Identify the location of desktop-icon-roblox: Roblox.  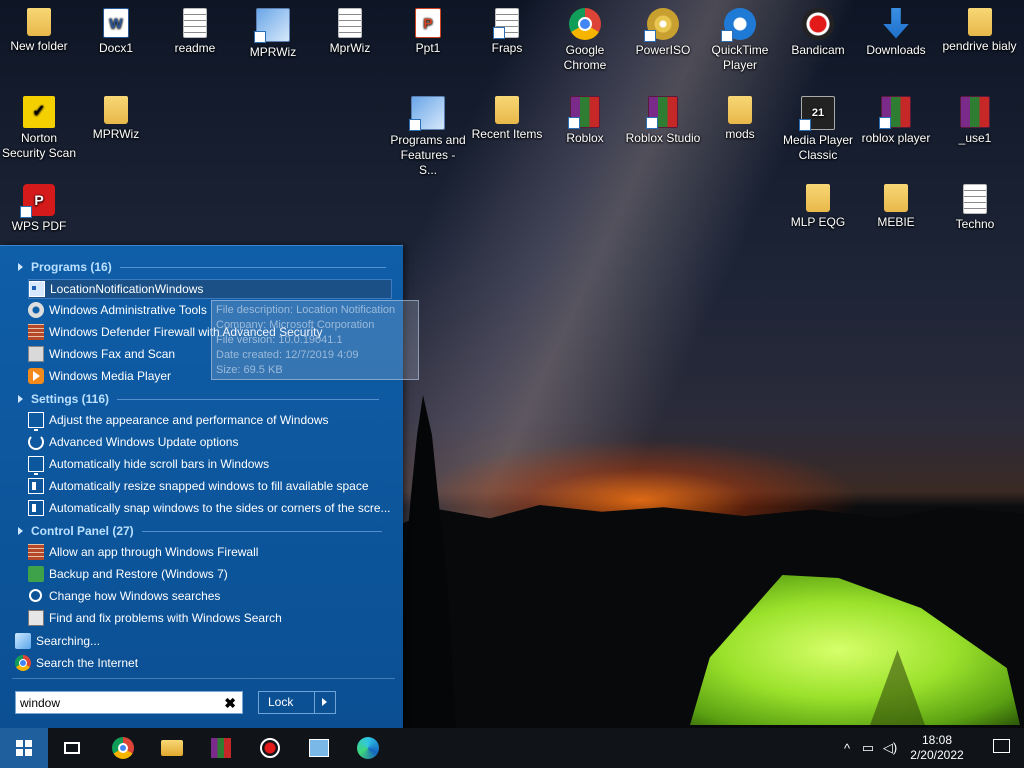
(585, 121).